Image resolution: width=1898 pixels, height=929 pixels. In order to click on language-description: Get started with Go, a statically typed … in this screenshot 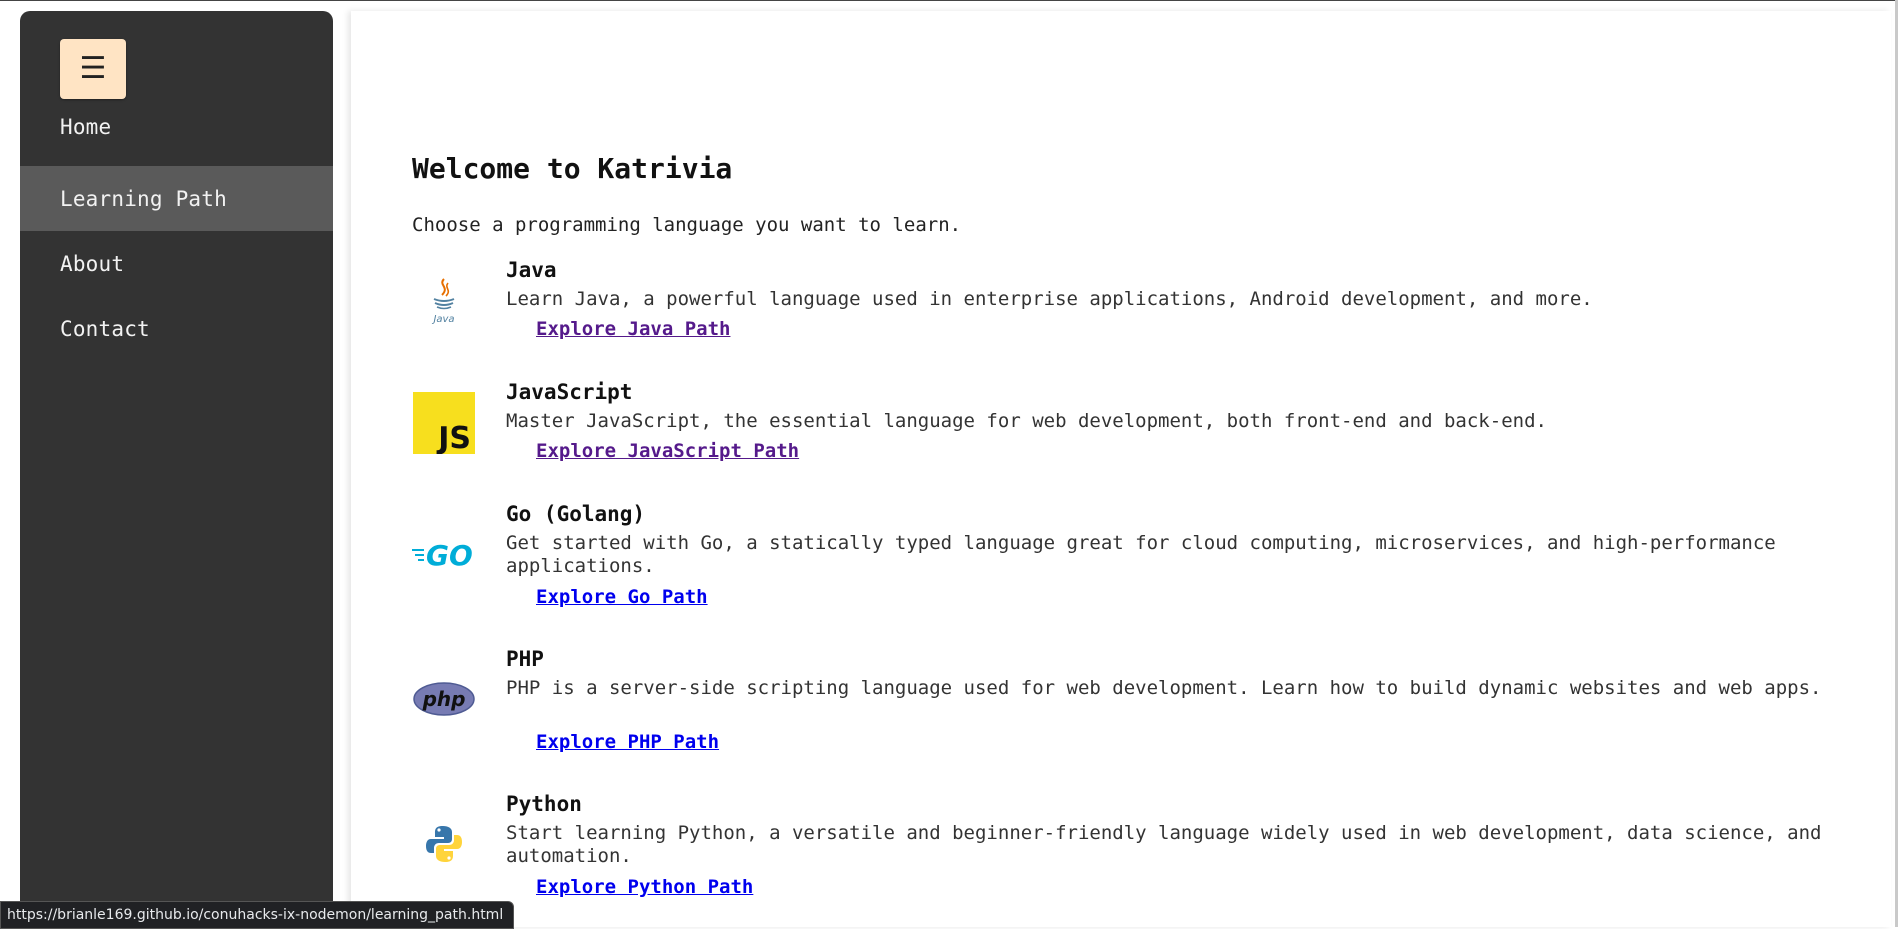, I will do `click(1141, 554)`.